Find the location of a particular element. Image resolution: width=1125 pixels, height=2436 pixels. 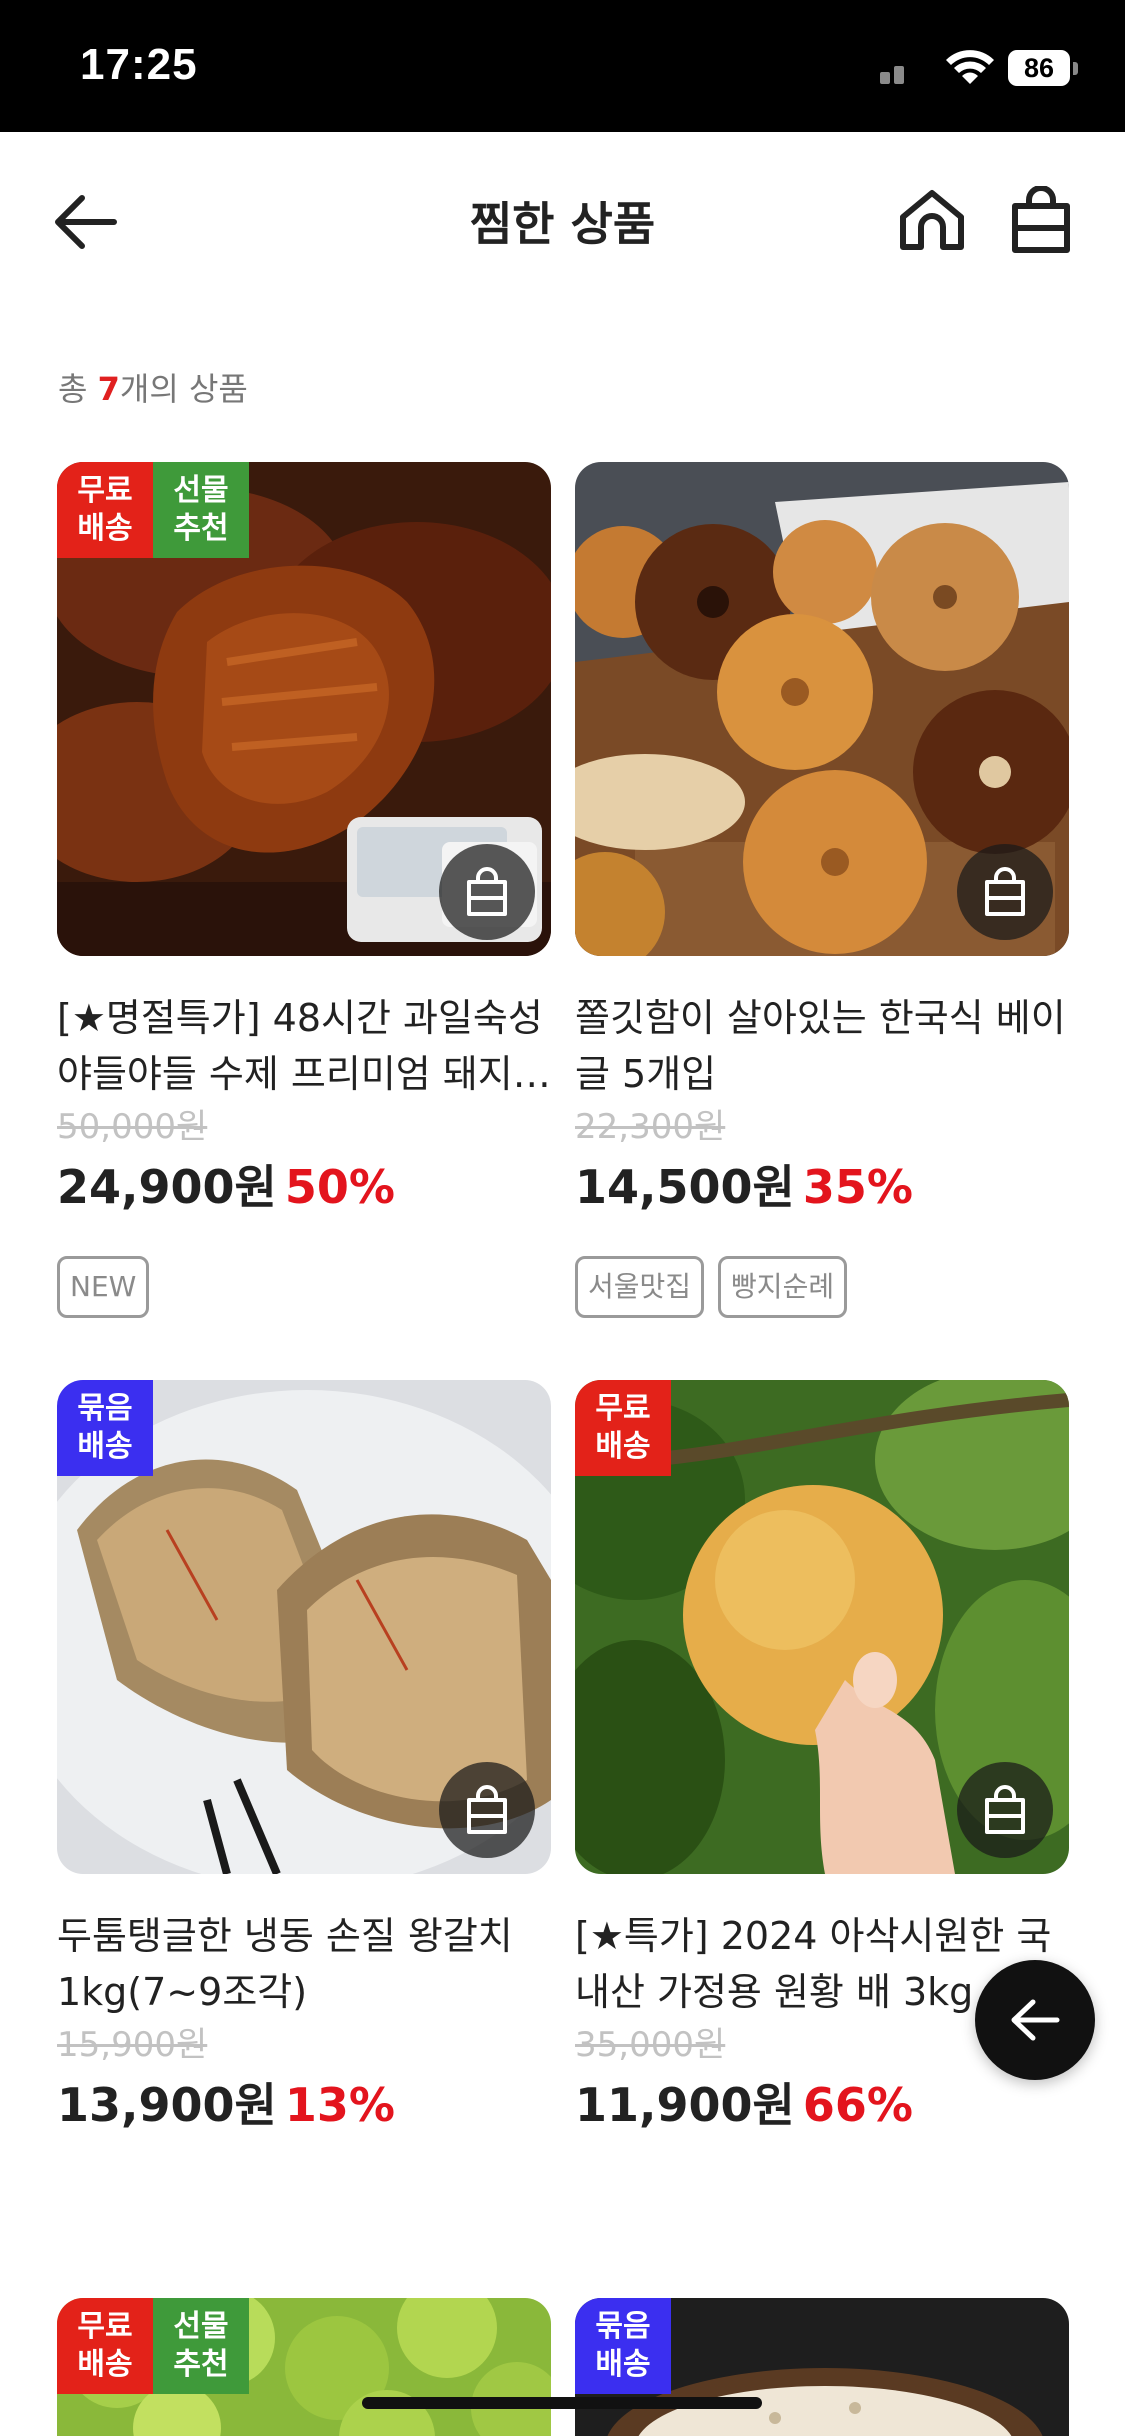

product-image-pork-ribs: 무료 배송 선물 추천 is located at coordinates (304, 709).